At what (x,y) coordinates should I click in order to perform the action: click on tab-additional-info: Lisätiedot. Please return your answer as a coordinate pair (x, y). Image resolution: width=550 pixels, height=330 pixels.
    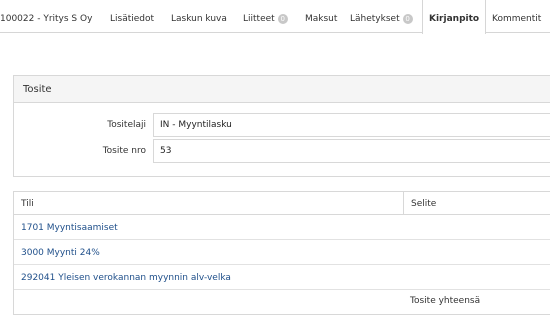
    Looking at the image, I should click on (132, 16).